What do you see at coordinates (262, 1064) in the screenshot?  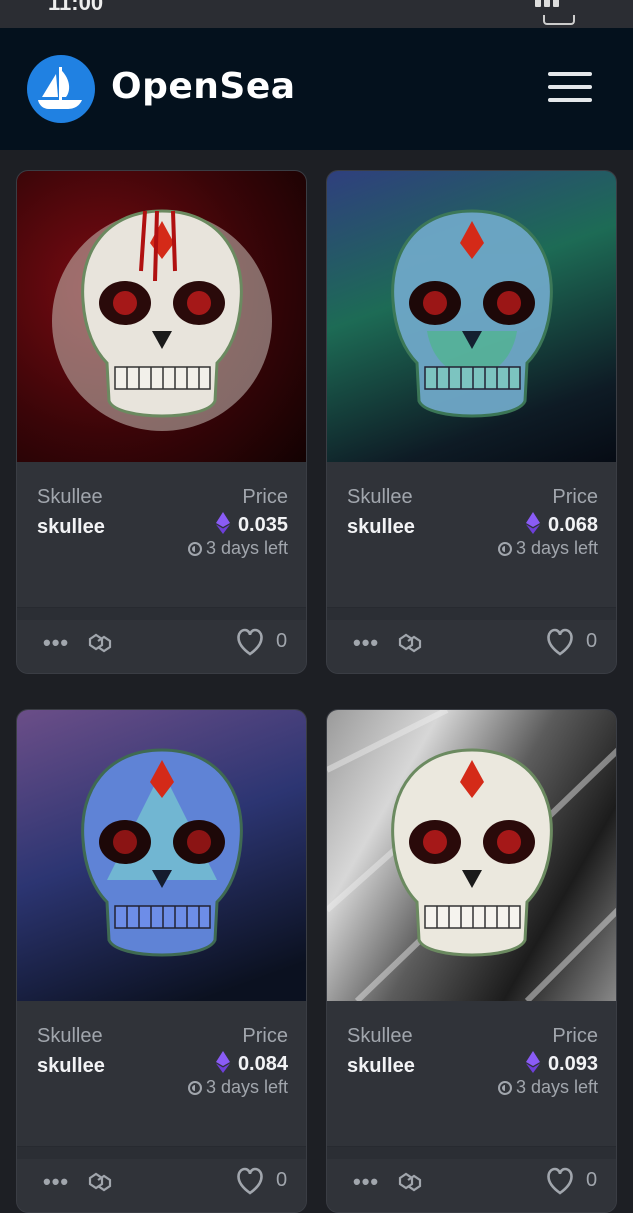 I see `price-value: 0.084` at bounding box center [262, 1064].